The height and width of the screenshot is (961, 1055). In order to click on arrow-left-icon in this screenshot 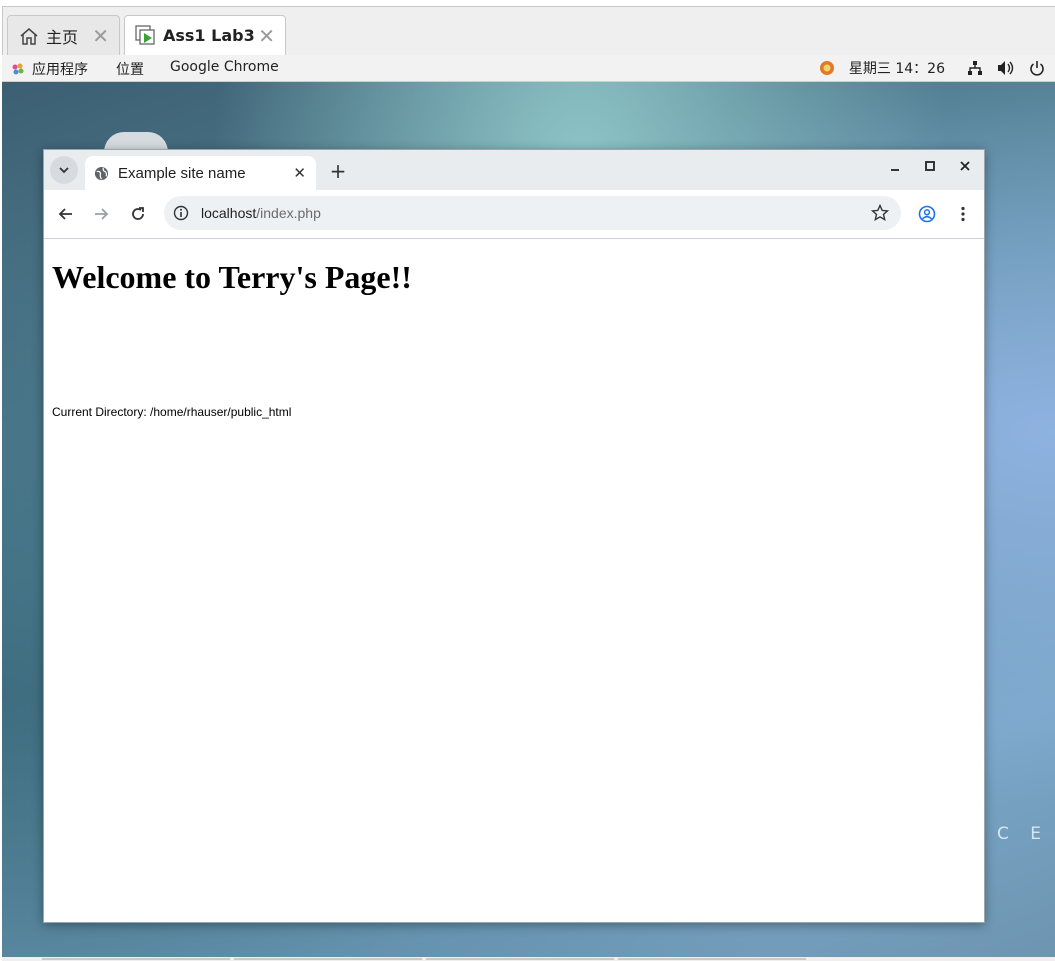, I will do `click(65, 214)`.